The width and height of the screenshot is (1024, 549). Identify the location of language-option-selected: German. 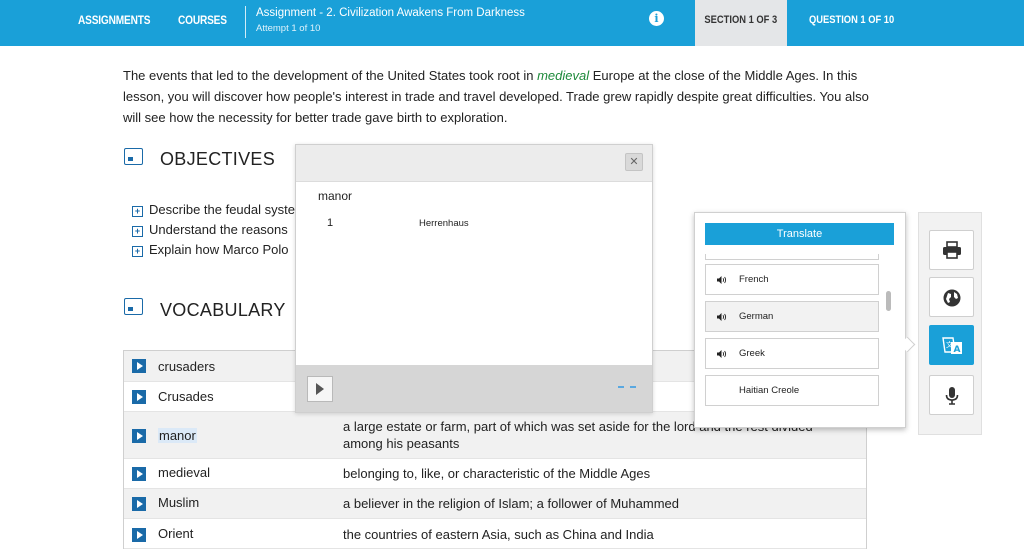
(792, 316).